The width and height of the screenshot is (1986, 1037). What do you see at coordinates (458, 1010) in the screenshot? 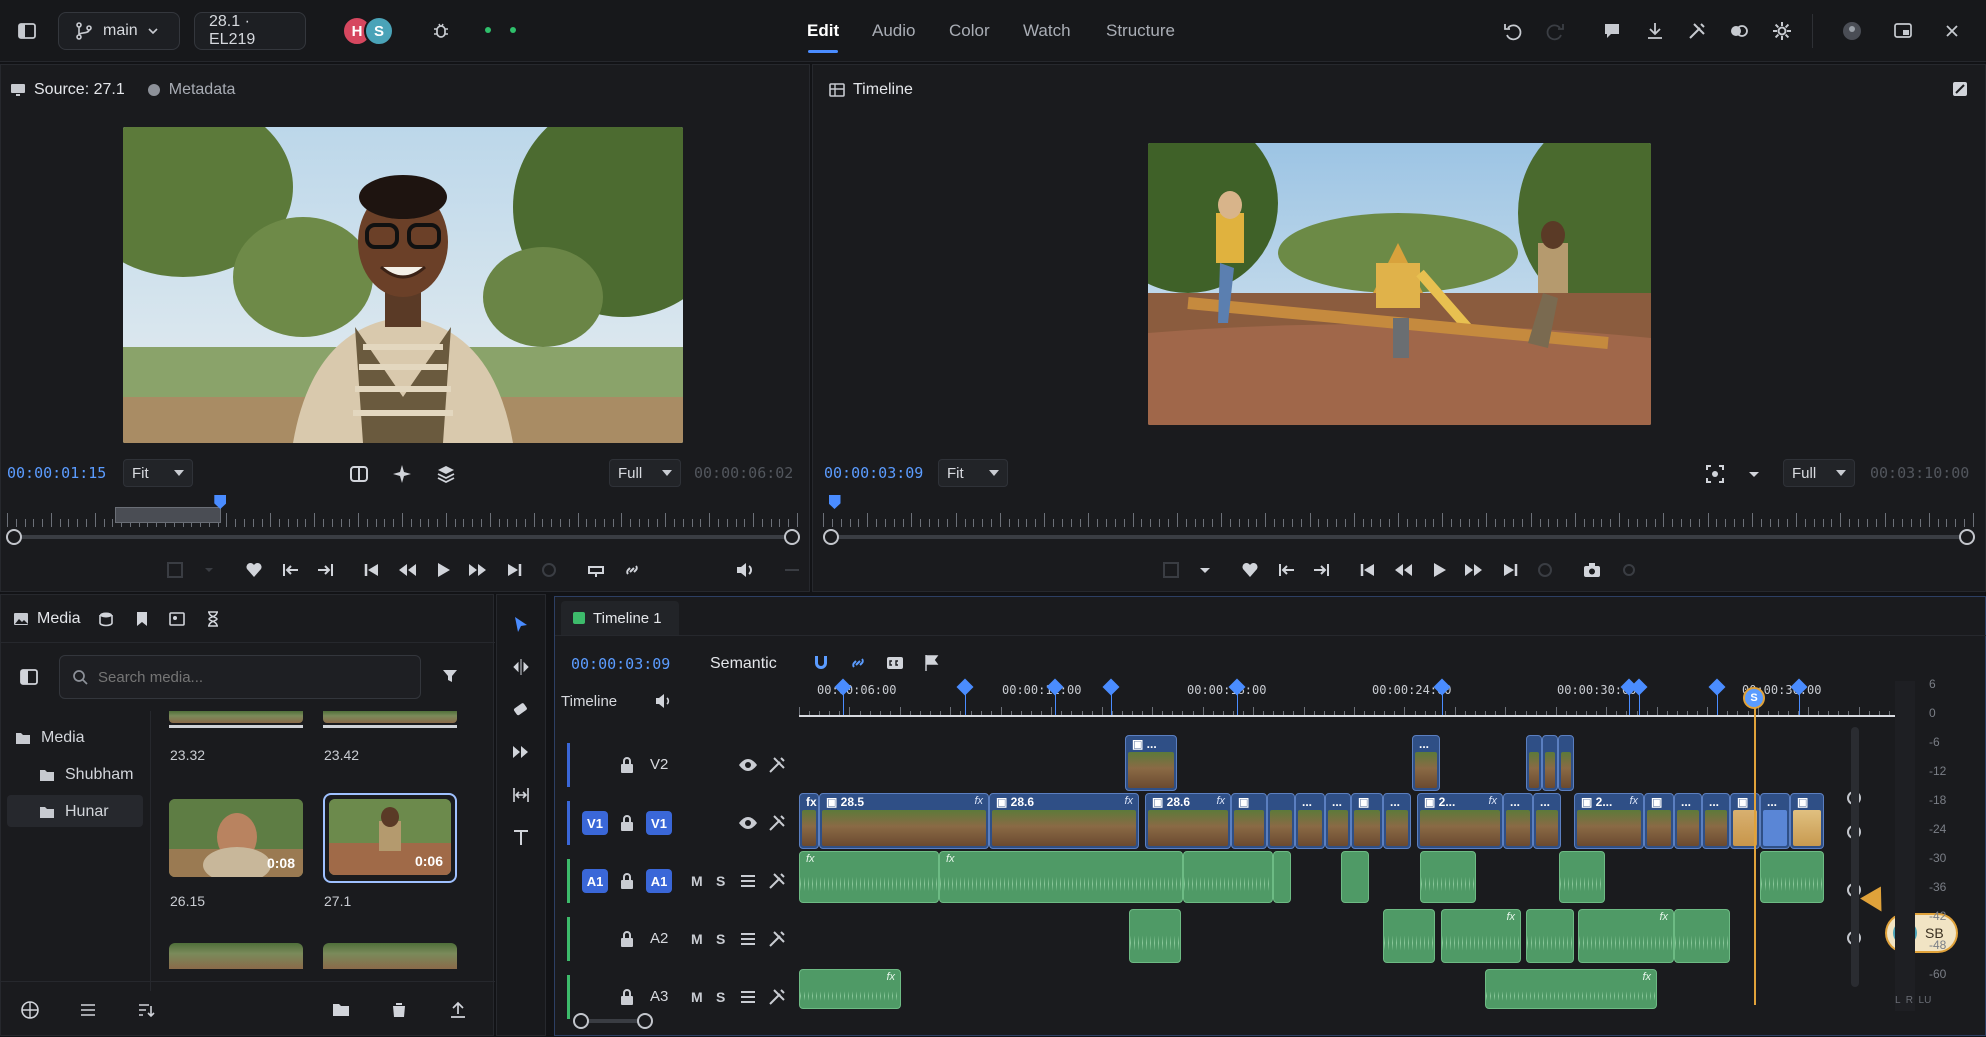
I see `upload-icon` at bounding box center [458, 1010].